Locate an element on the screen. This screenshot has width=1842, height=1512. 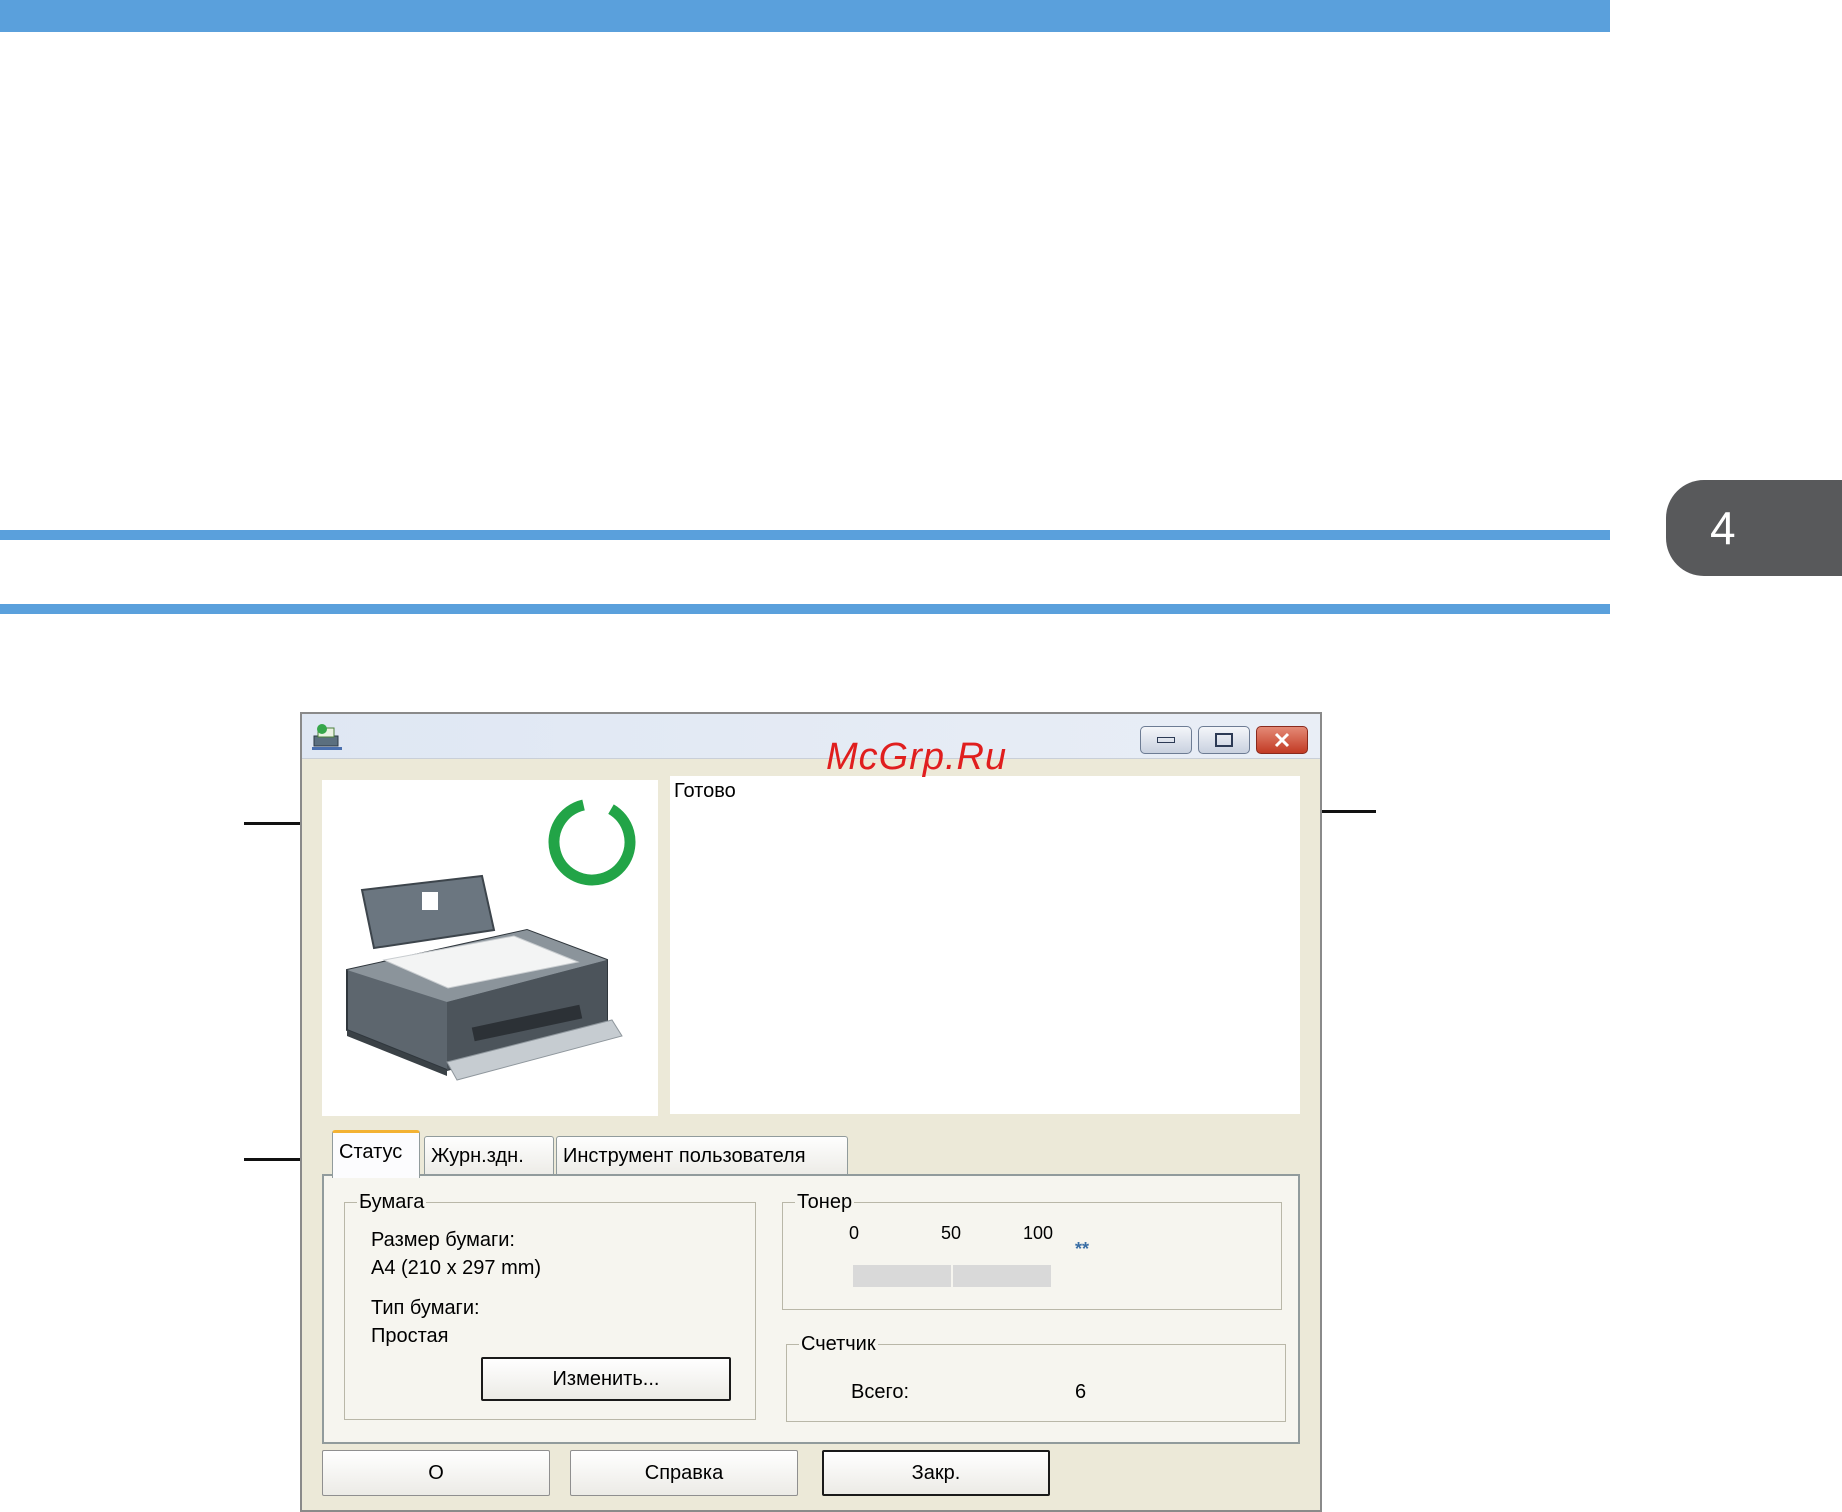
printer-image-pane is located at coordinates (490, 948).